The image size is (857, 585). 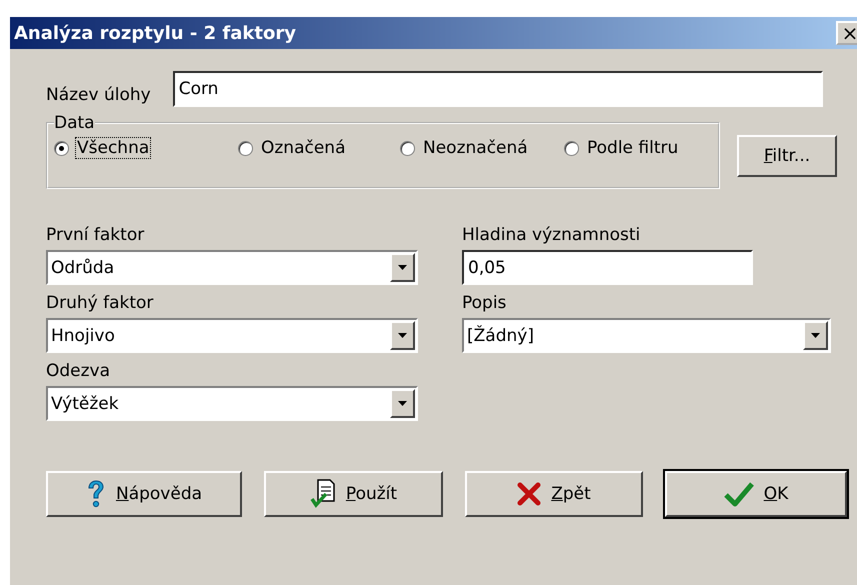 What do you see at coordinates (155, 33) in the screenshot?
I see `window-title: Analýza rozptylu - 2 faktory` at bounding box center [155, 33].